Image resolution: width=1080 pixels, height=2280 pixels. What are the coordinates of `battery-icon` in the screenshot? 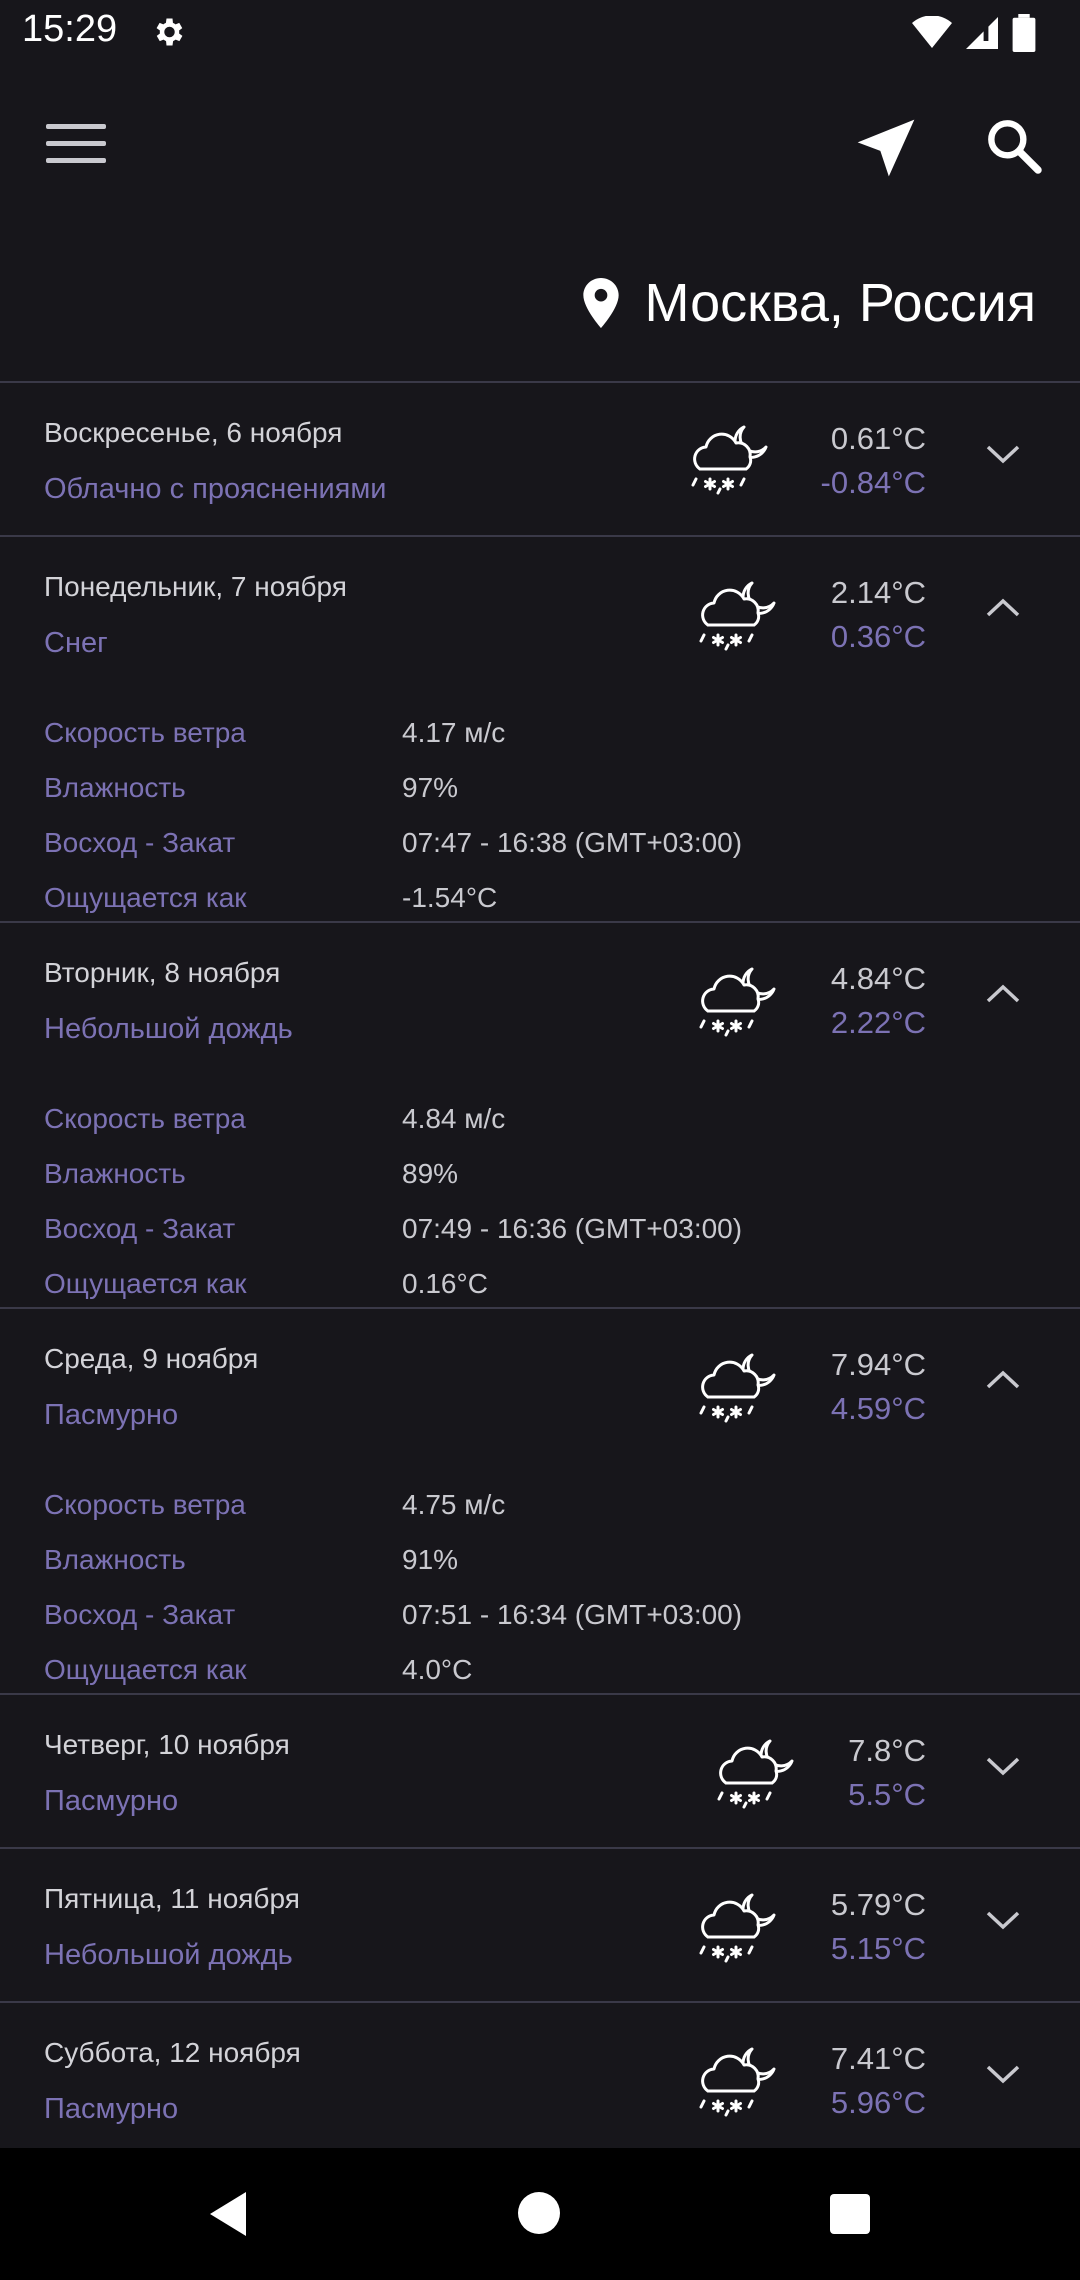 It's located at (1024, 33).